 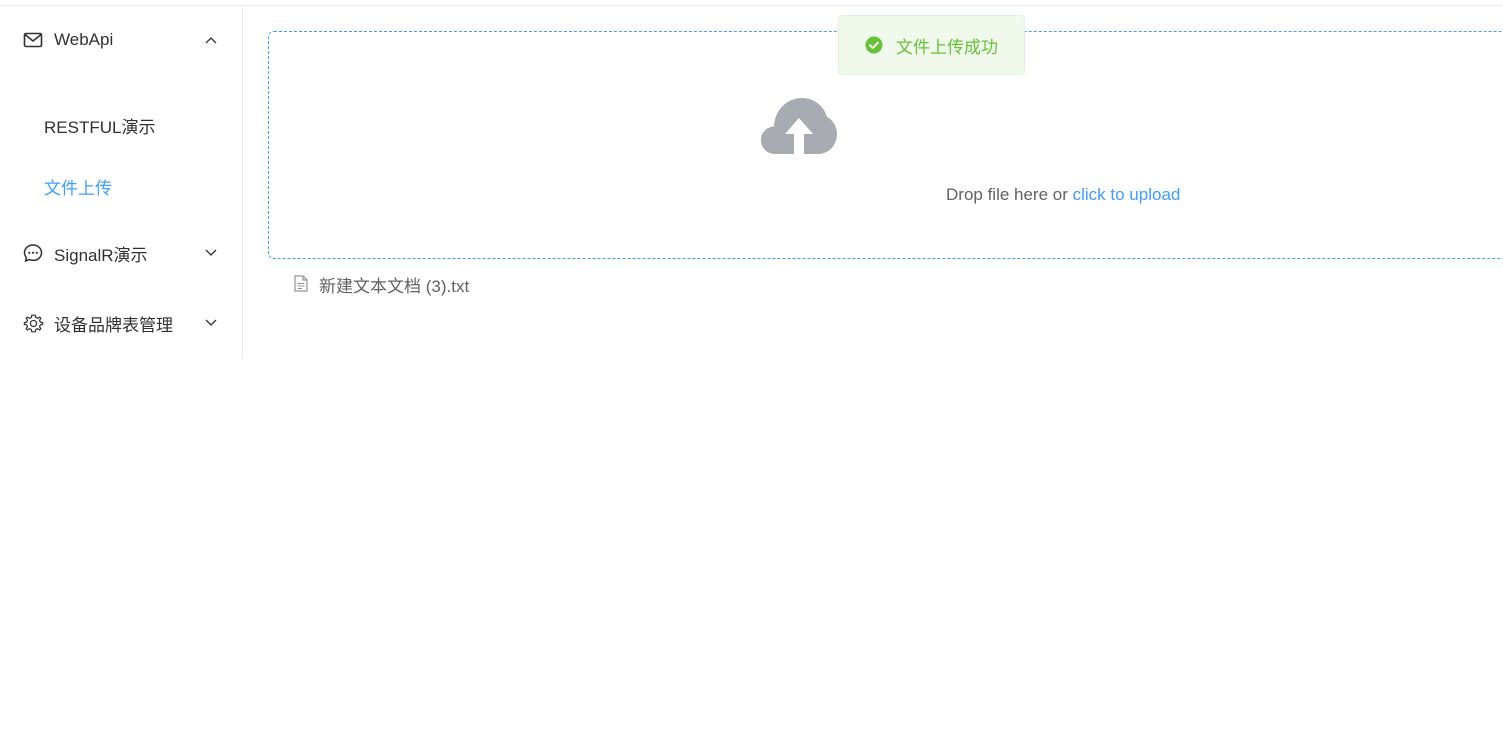 What do you see at coordinates (113, 325) in the screenshot?
I see `submenu-device-brand-label: 设备品牌表管理` at bounding box center [113, 325].